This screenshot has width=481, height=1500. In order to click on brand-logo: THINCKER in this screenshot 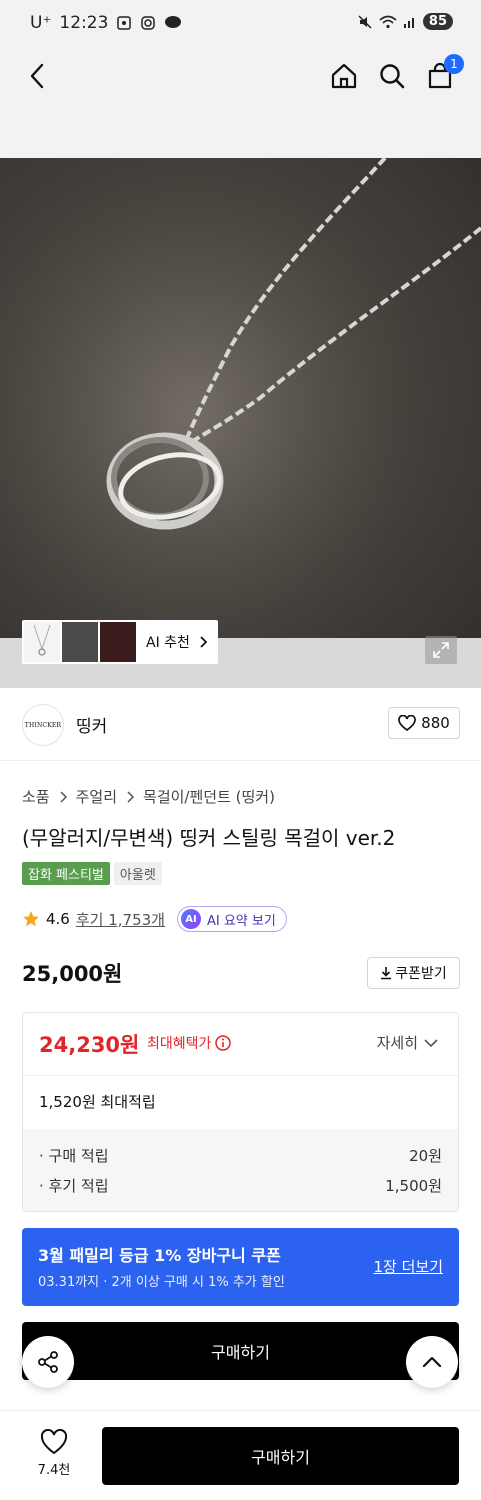, I will do `click(43, 725)`.